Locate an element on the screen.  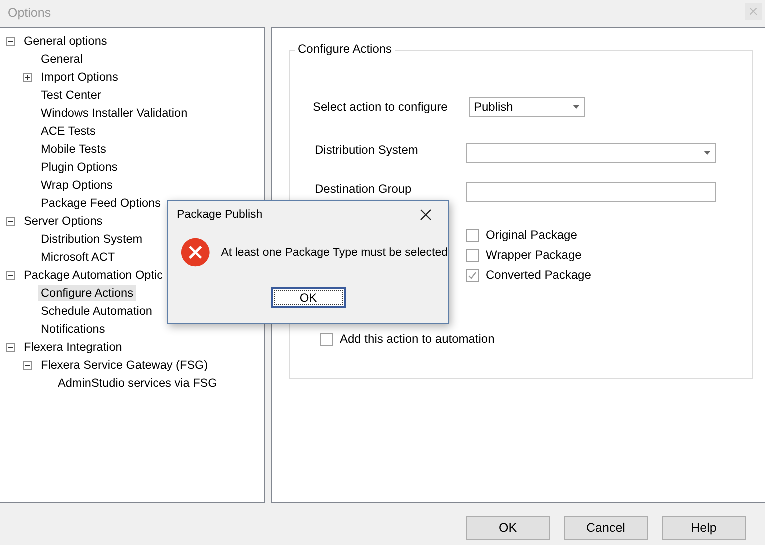
tree-item: Test Center is located at coordinates (71, 95).